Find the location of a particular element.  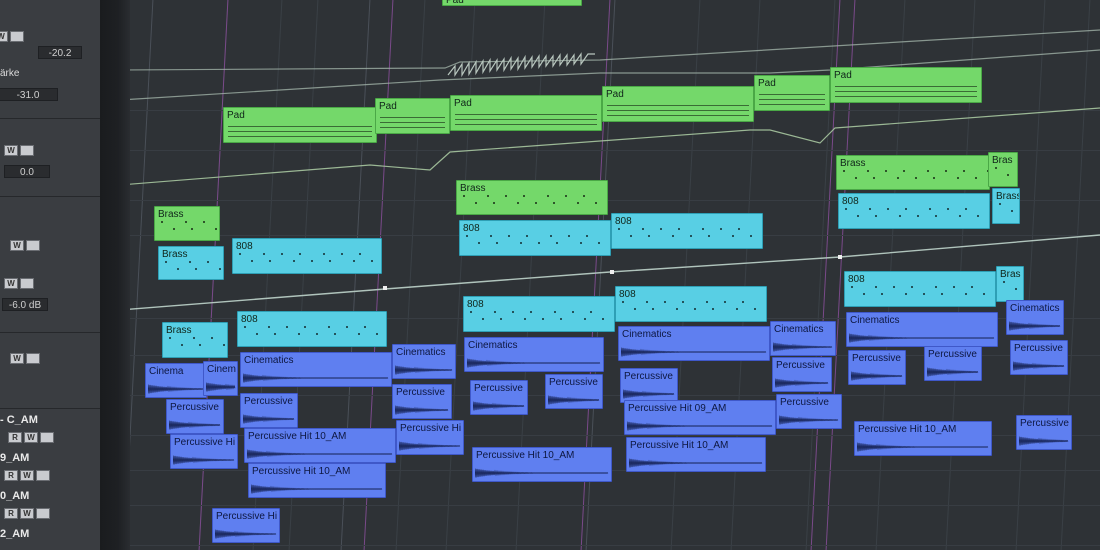

brass_short-clip: Brass is located at coordinates (1006, 206).